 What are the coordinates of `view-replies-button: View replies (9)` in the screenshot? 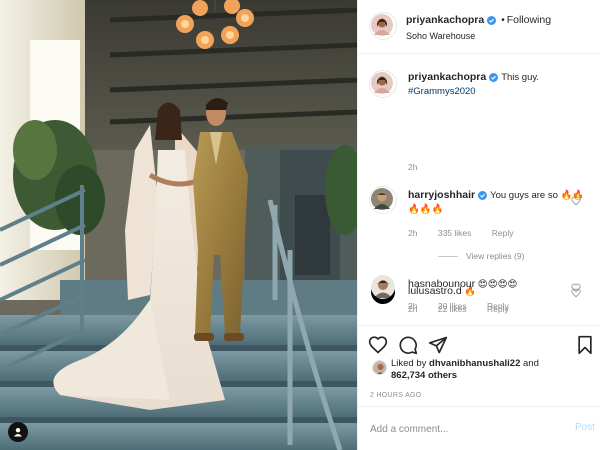 It's located at (481, 256).